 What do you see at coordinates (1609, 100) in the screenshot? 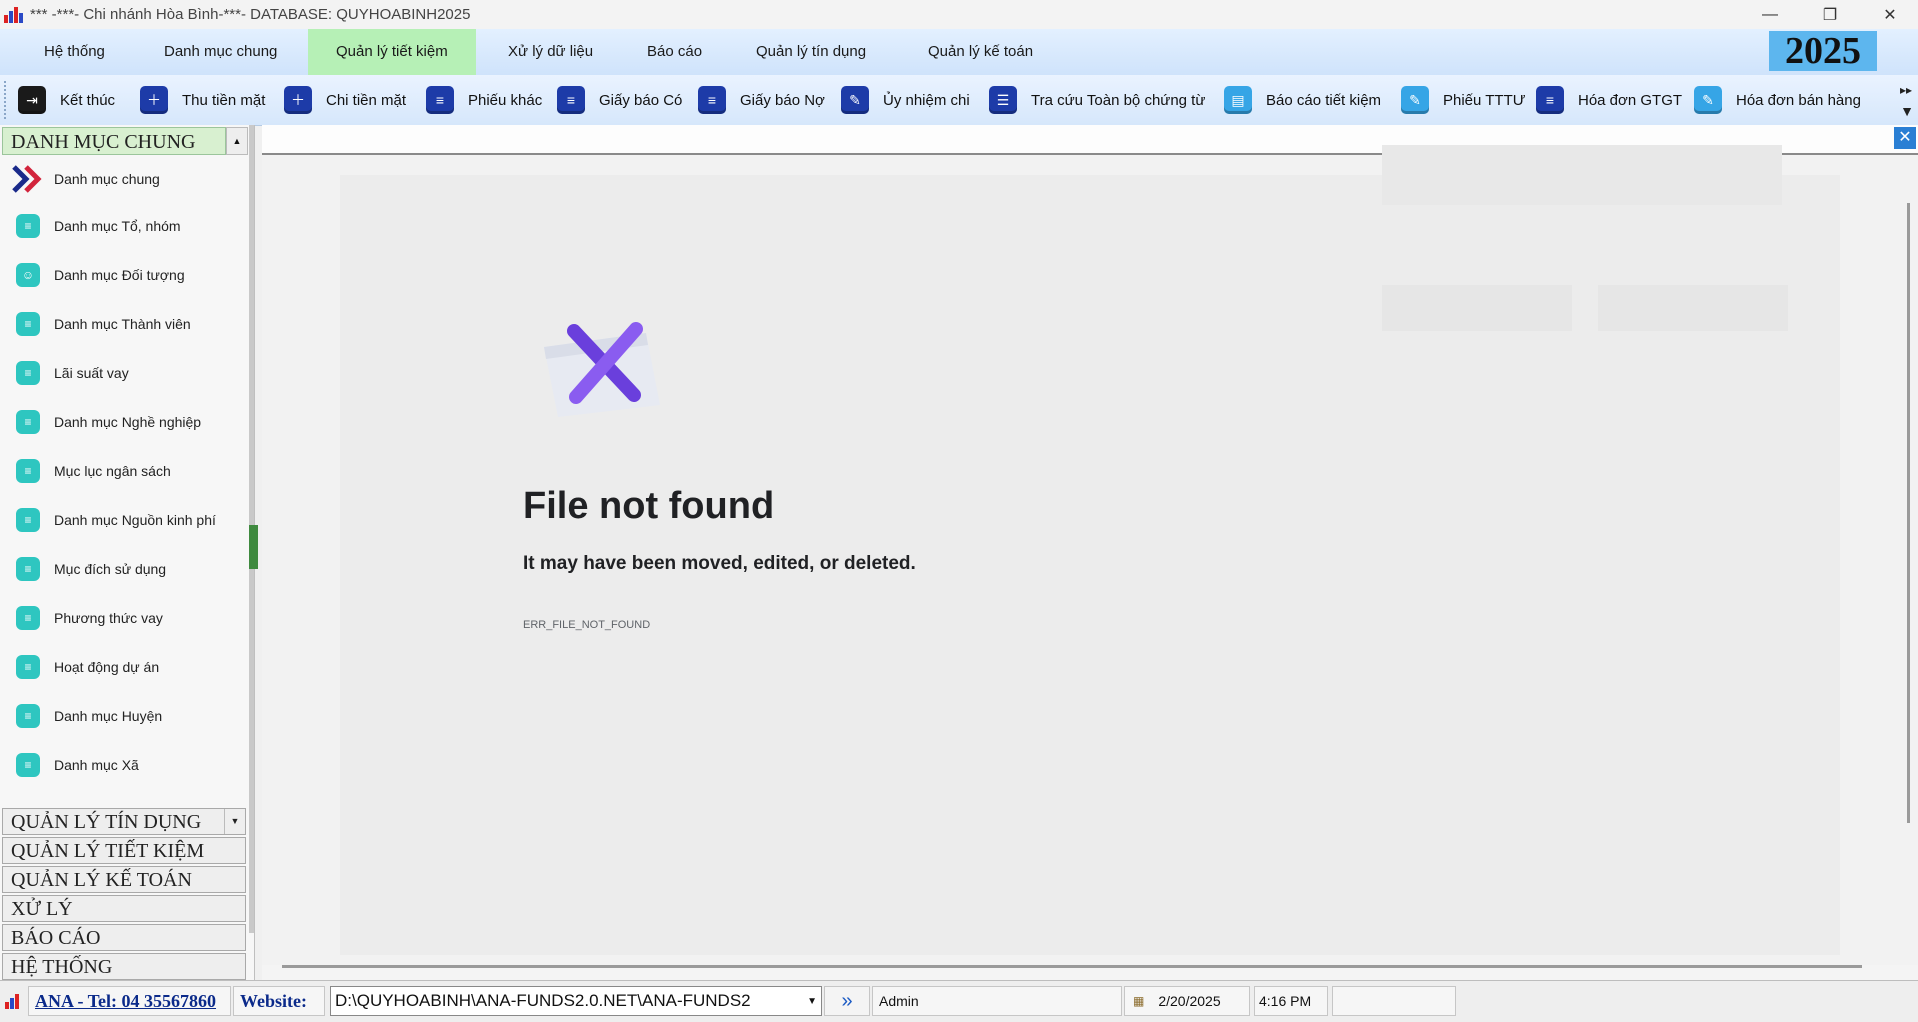
I see `hoa-don-gtgt-button: ≡ Hóa đơn GTGT` at bounding box center [1609, 100].